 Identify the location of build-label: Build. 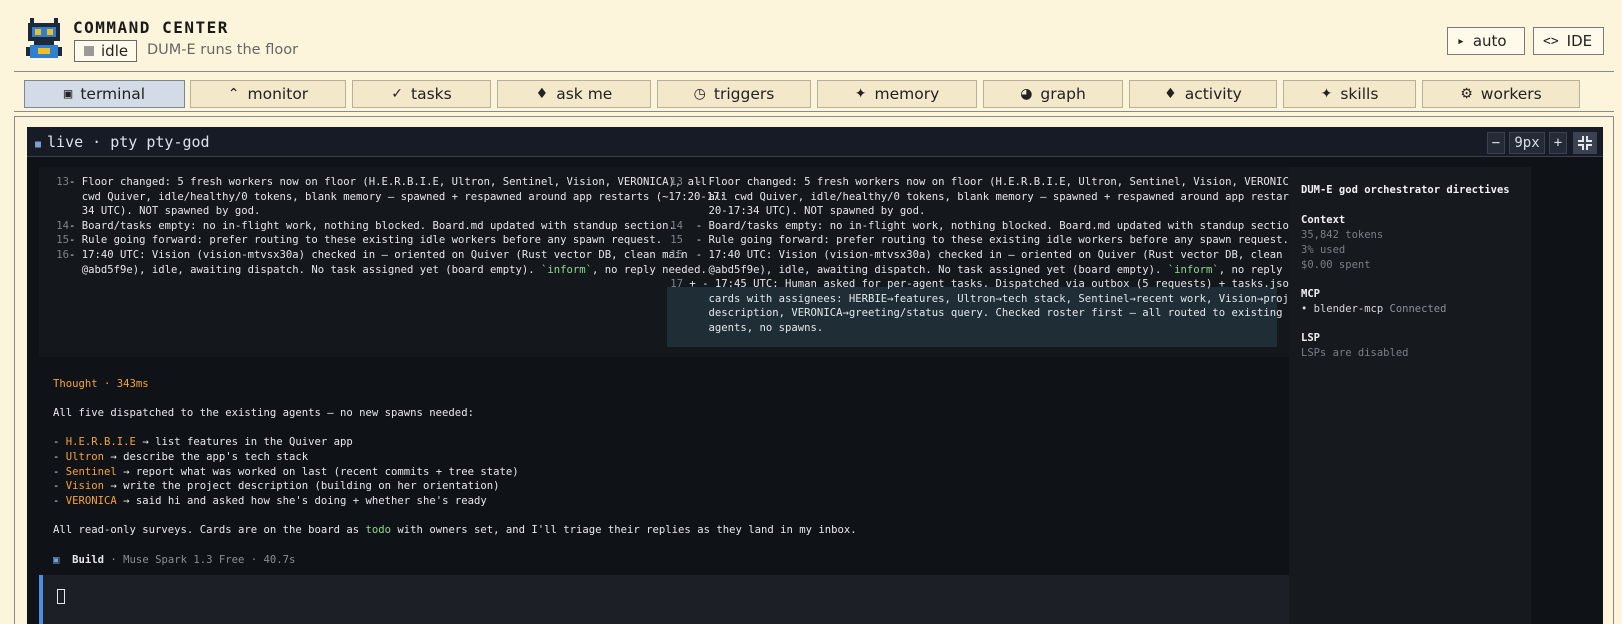
(88, 560).